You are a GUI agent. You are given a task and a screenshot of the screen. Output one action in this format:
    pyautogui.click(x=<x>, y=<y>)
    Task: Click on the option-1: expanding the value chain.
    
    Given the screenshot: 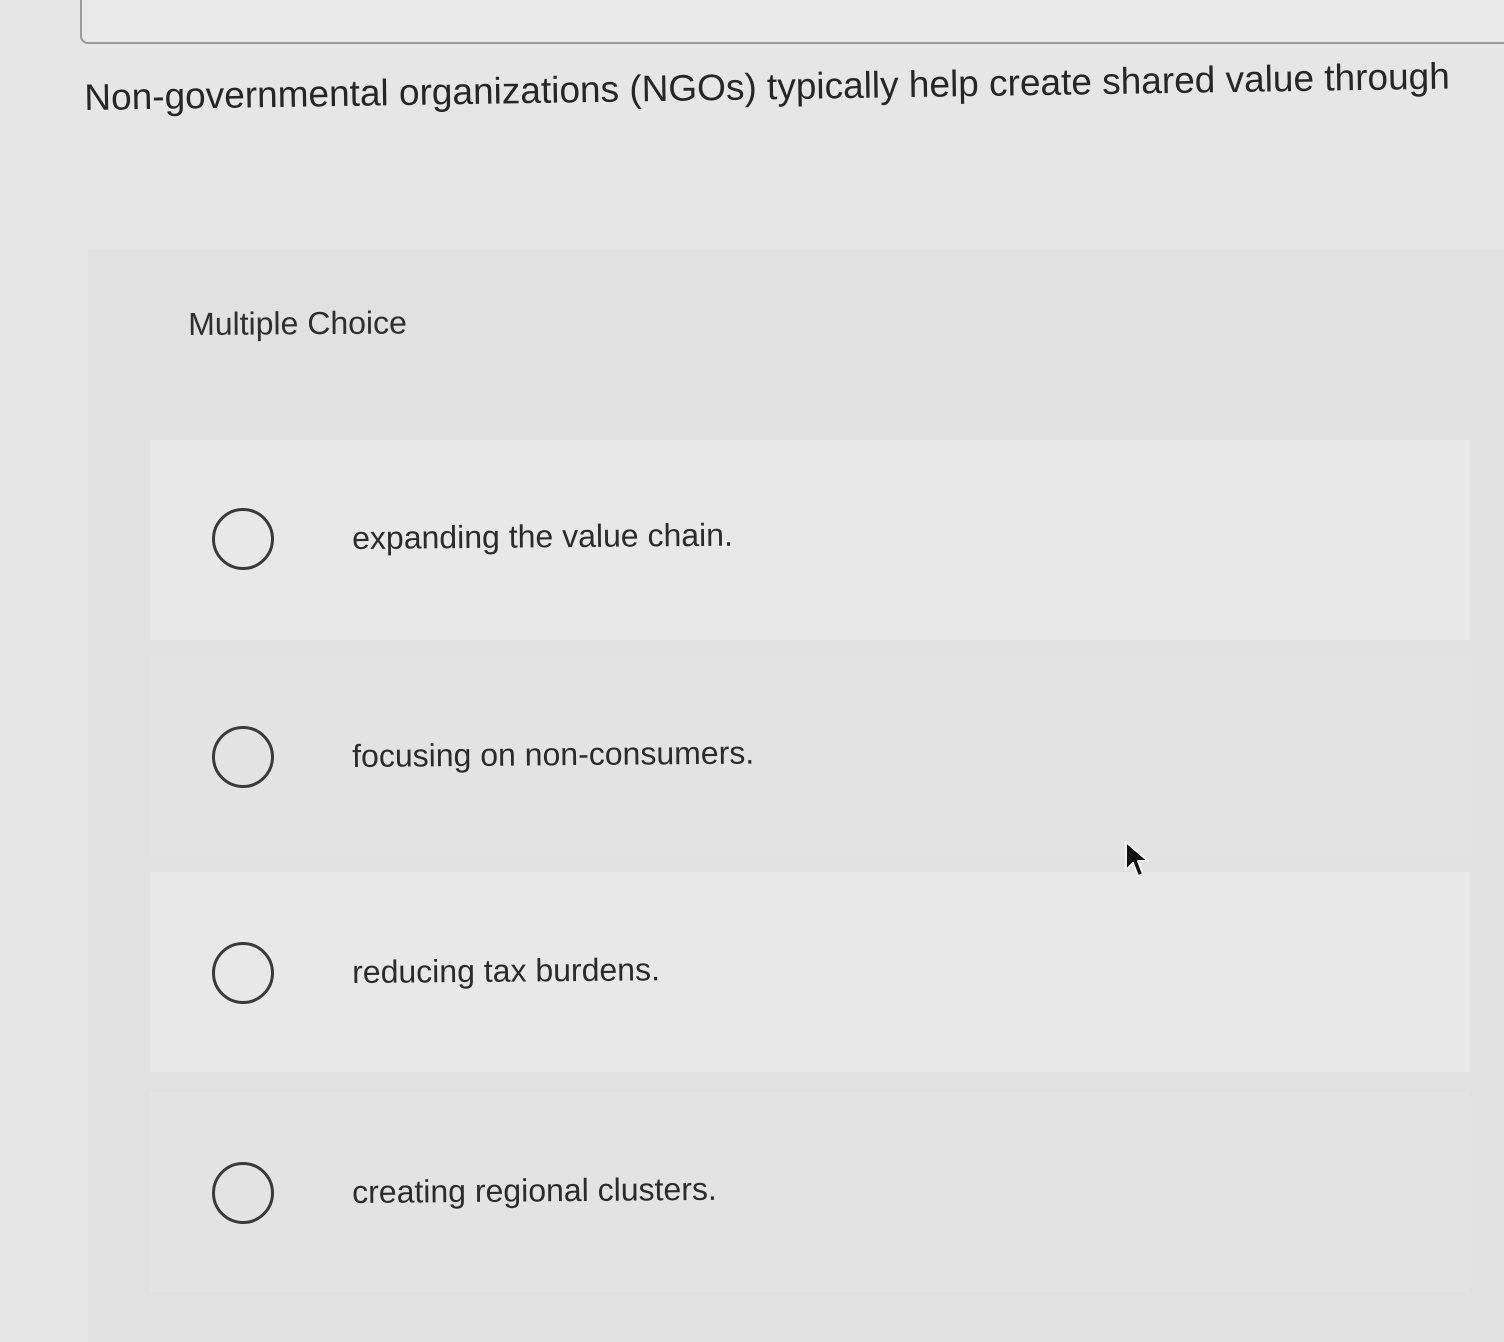 What is the action you would take?
    pyautogui.click(x=810, y=540)
    